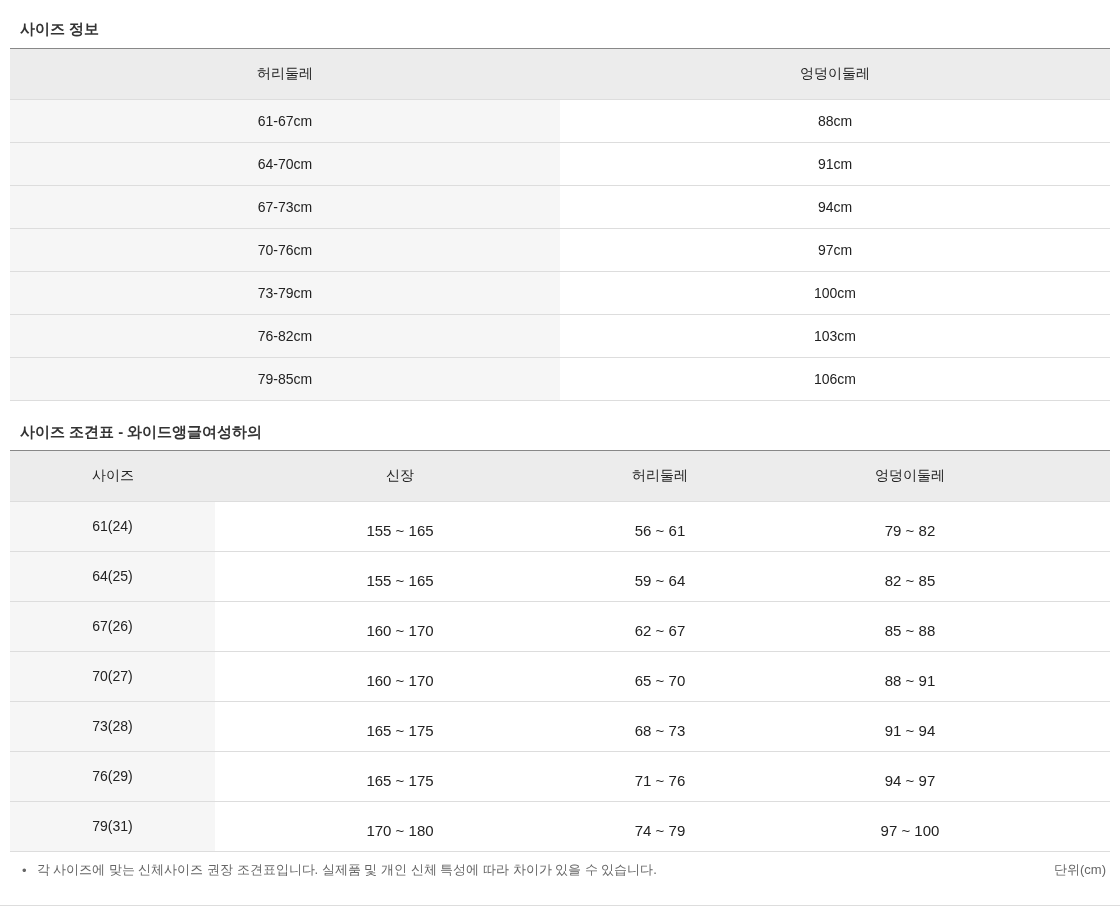 Image resolution: width=1120 pixels, height=906 pixels. I want to click on note-text: 각 사이즈에 맞는 신체사이즈 권장 조견표입니다. 실제품 및 개인 신체 특성에 따라 차이가 있을 수 있습니다., so click(347, 870).